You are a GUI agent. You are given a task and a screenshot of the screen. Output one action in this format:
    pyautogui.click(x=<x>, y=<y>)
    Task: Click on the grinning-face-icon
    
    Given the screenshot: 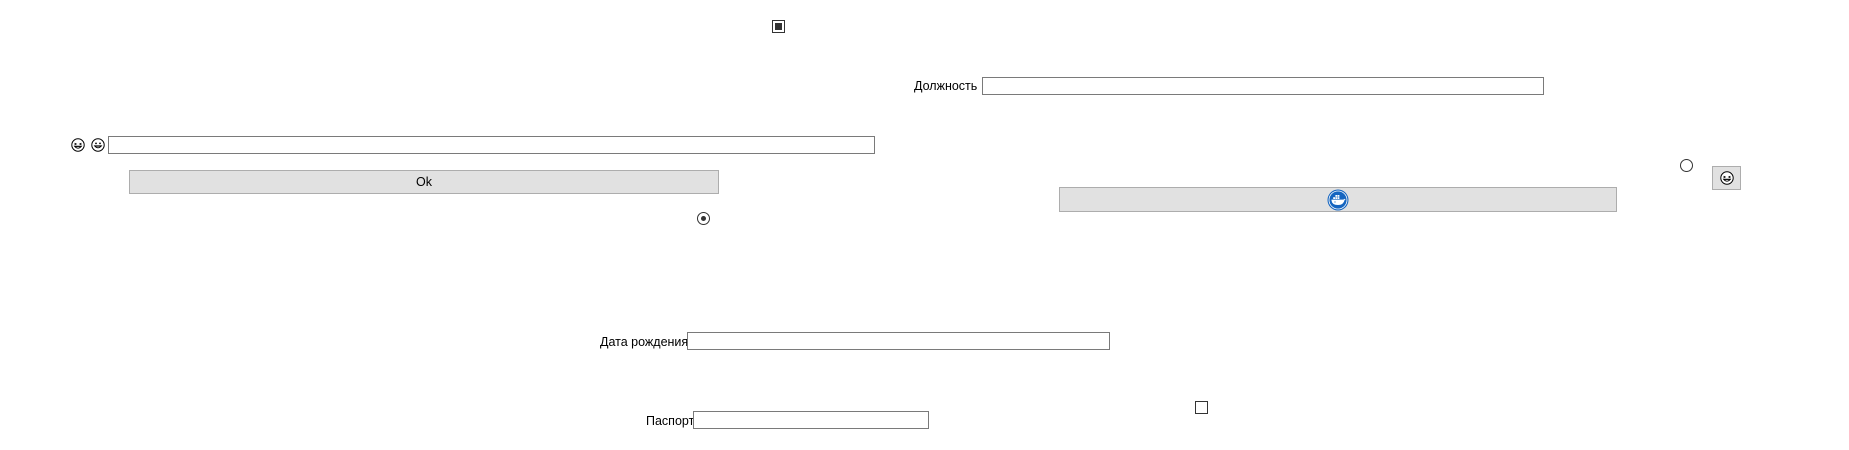 What is the action you would take?
    pyautogui.click(x=98, y=145)
    